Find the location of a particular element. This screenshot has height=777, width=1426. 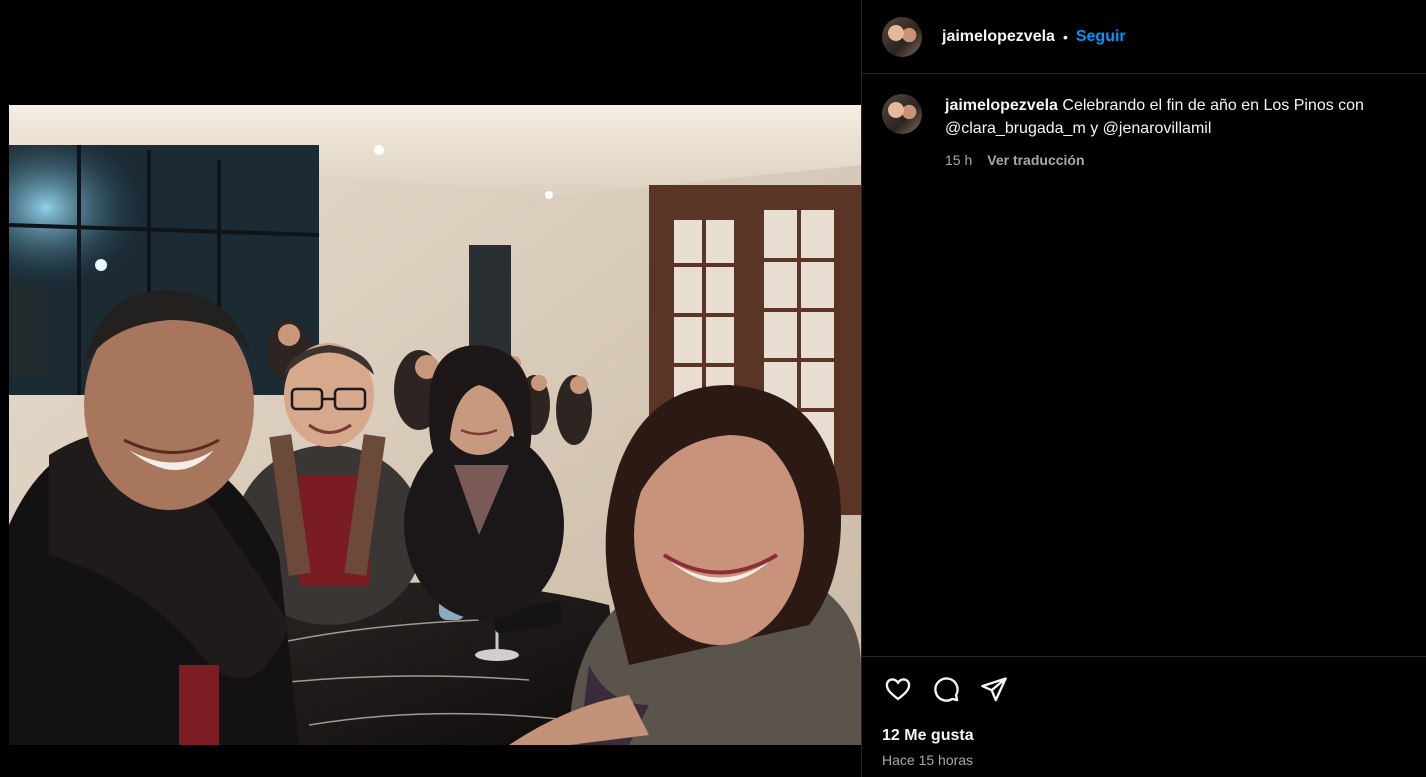

follow-button: Seguir is located at coordinates (1101, 37).